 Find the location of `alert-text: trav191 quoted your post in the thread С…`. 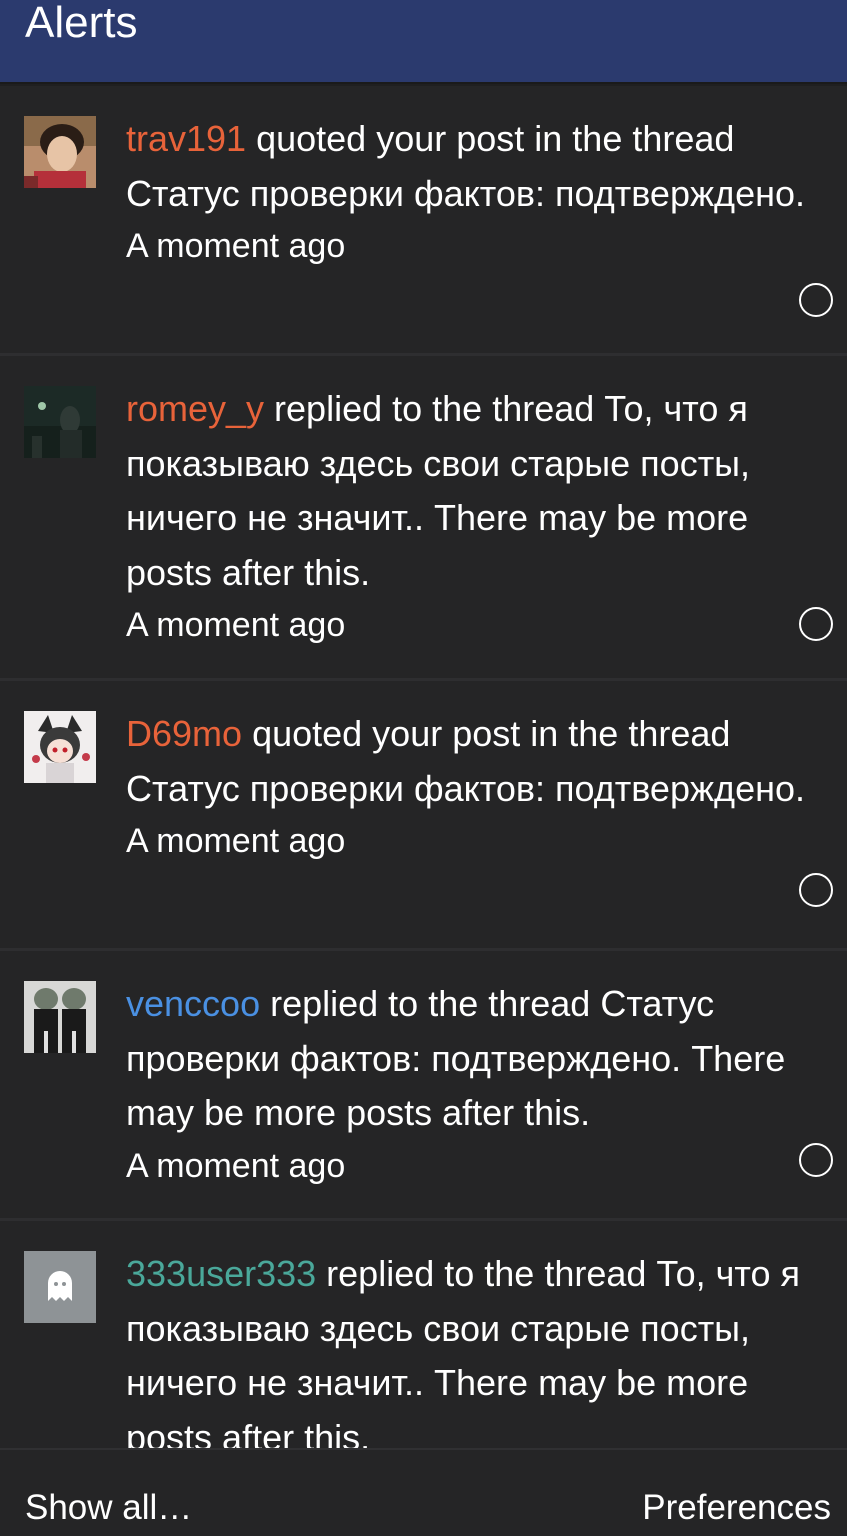

alert-text: trav191 quoted your post in the thread С… is located at coordinates (481, 191).